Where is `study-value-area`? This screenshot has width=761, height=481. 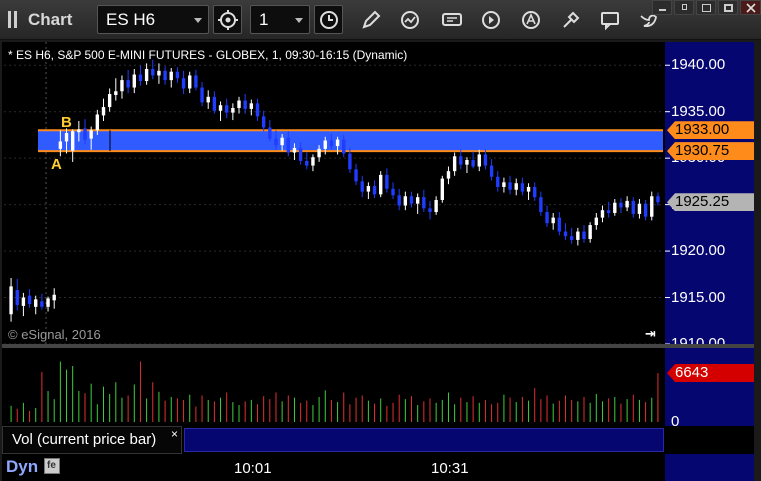
study-value-area is located at coordinates (424, 440).